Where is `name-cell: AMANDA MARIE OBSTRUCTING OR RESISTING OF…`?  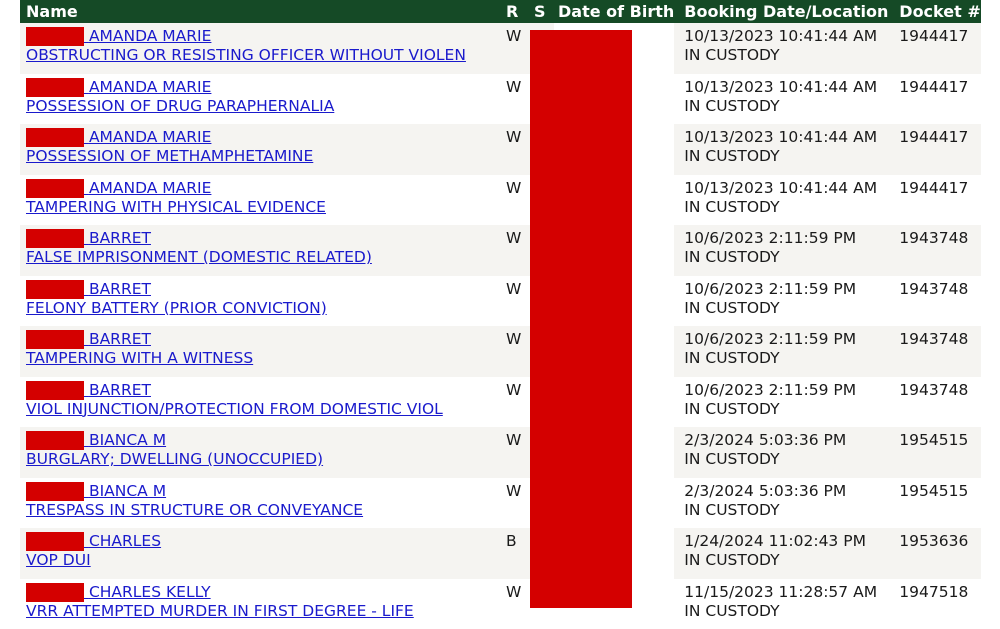
name-cell: AMANDA MARIE OBSTRUCTING OR RESISTING OF… is located at coordinates (259, 48).